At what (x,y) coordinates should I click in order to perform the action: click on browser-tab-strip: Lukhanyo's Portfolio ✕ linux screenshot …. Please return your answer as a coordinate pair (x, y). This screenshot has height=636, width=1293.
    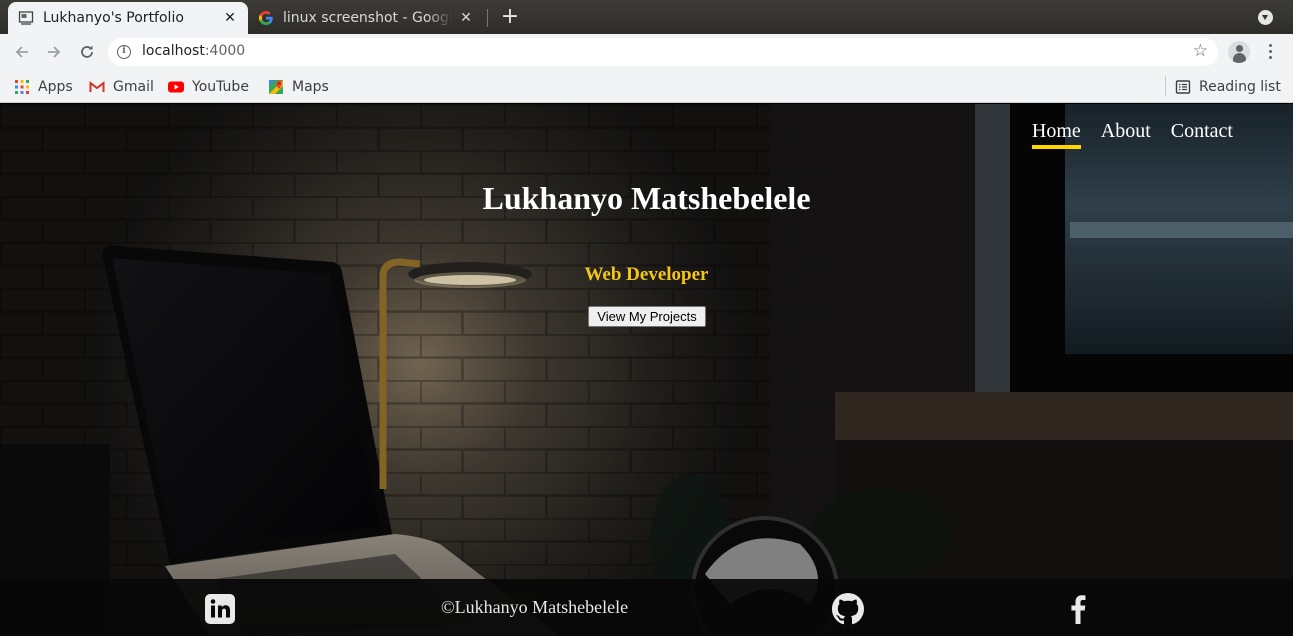
    Looking at the image, I should click on (646, 17).